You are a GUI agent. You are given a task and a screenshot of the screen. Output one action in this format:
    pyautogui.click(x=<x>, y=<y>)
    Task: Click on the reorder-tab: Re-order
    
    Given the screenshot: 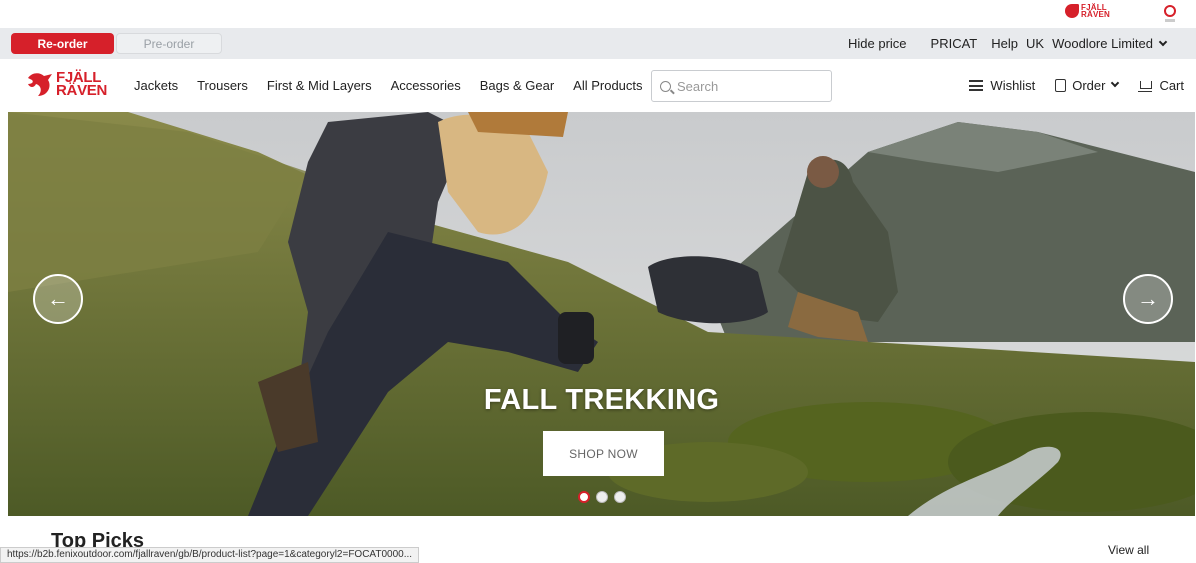 What is the action you would take?
    pyautogui.click(x=62, y=43)
    